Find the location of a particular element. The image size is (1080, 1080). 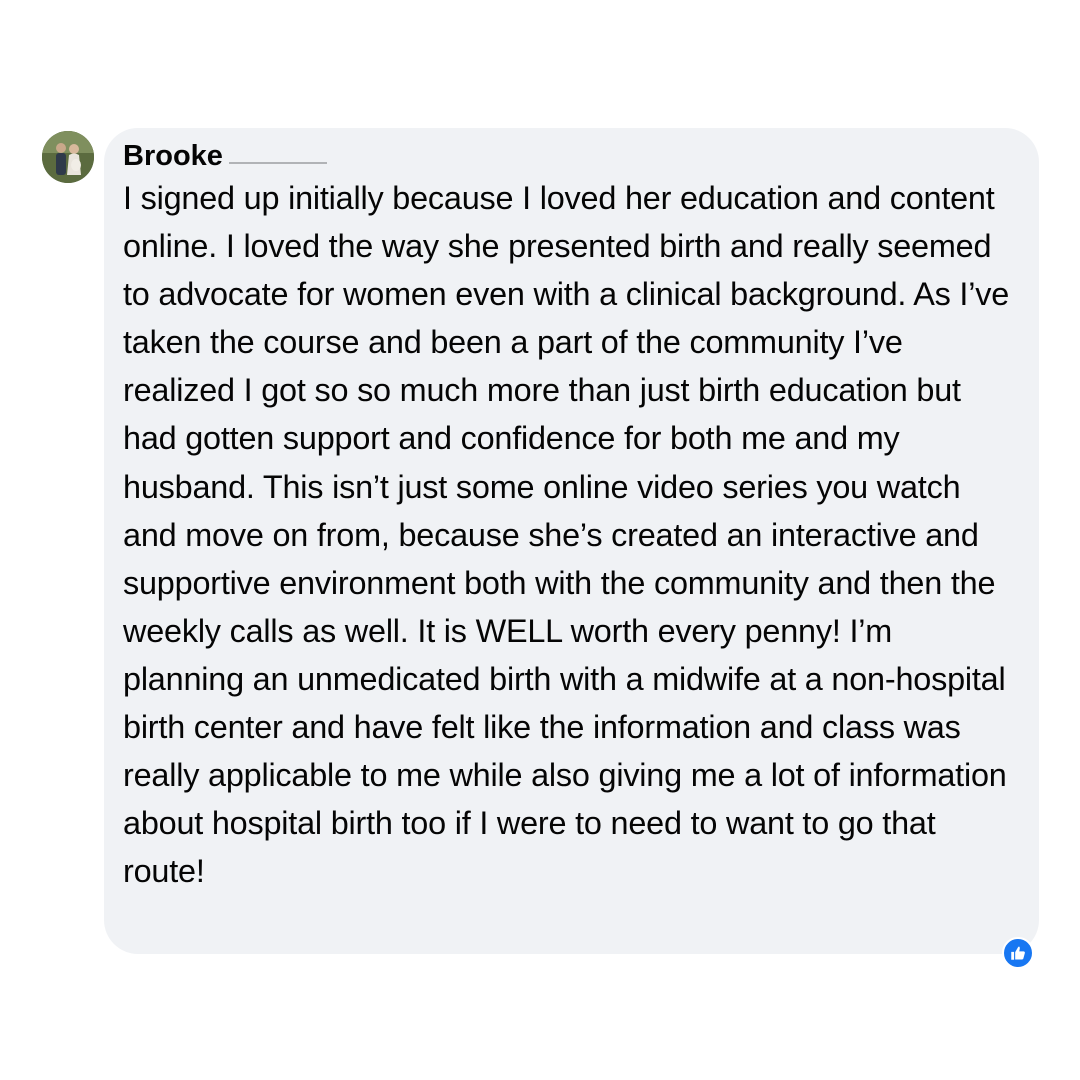

like-reaction-badge is located at coordinates (1018, 953).